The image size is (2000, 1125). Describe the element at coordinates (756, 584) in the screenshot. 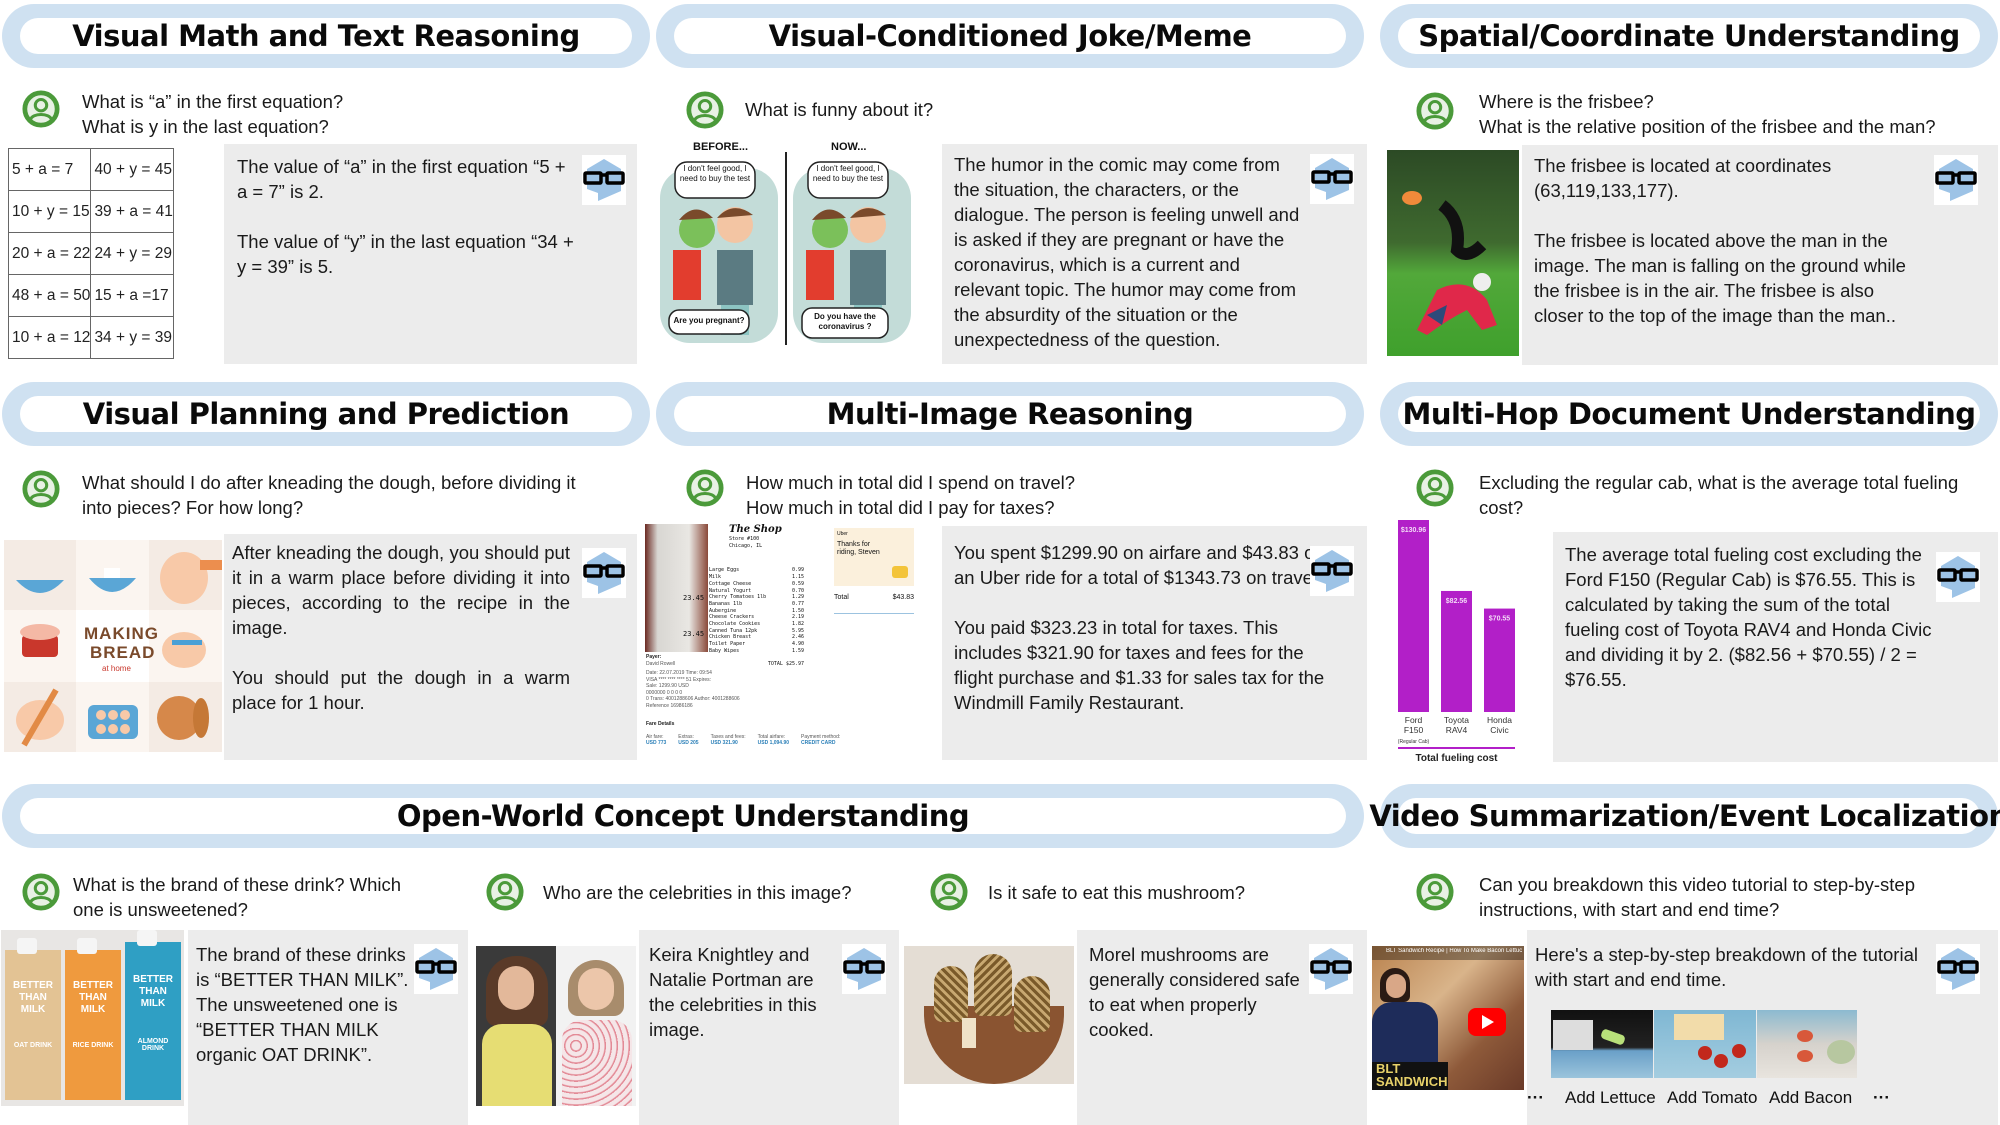

I see `shop-item-row: Cottage Cheese 0.59` at that location.